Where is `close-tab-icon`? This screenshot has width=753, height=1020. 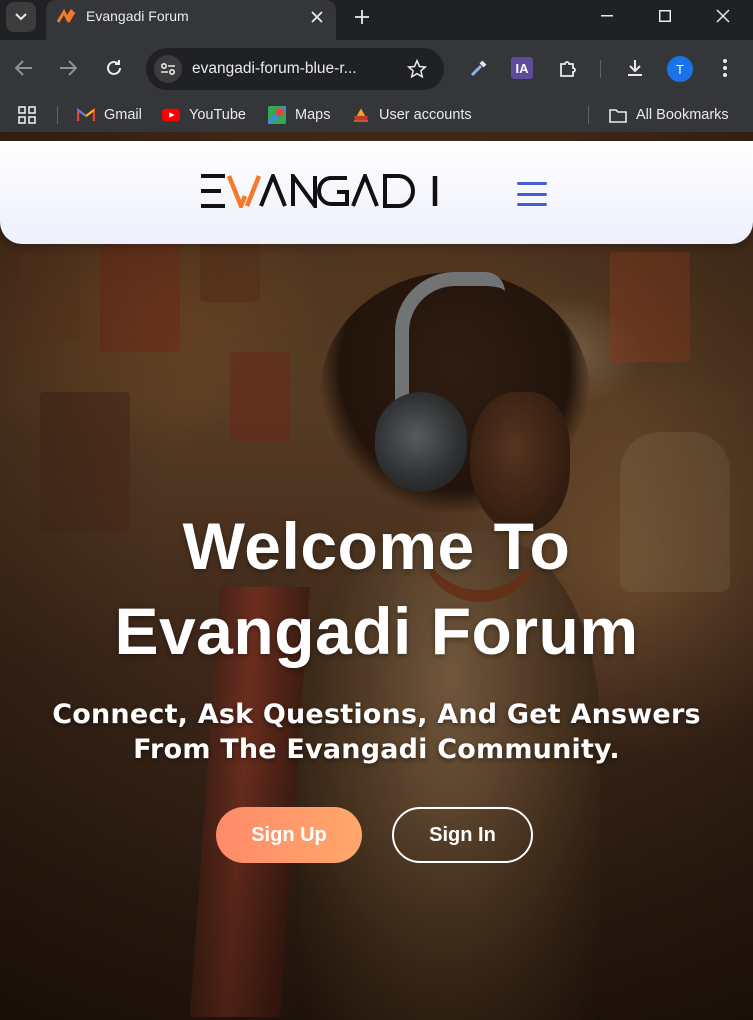
close-tab-icon is located at coordinates (317, 17).